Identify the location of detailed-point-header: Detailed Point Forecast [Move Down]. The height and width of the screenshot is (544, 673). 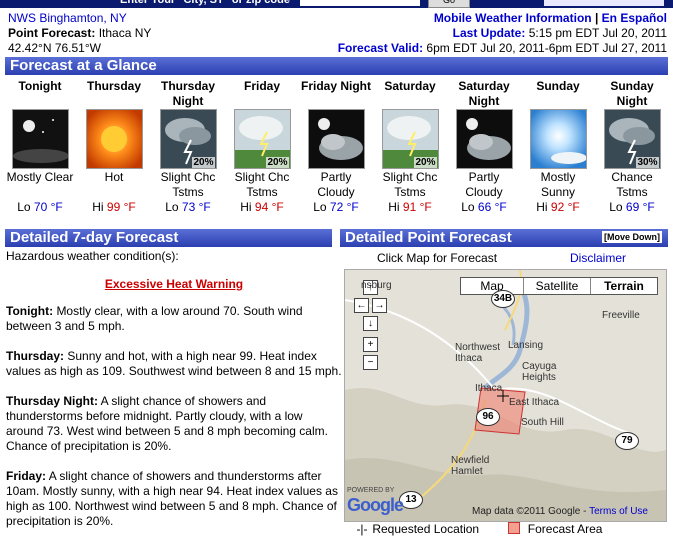
(504, 238).